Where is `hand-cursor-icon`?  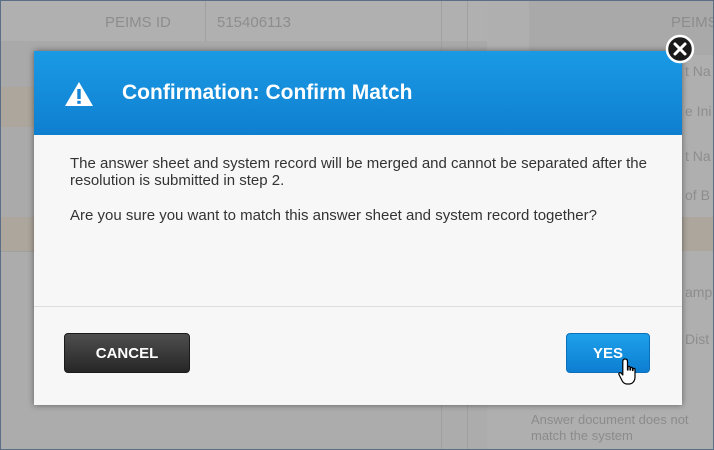 hand-cursor-icon is located at coordinates (627, 371).